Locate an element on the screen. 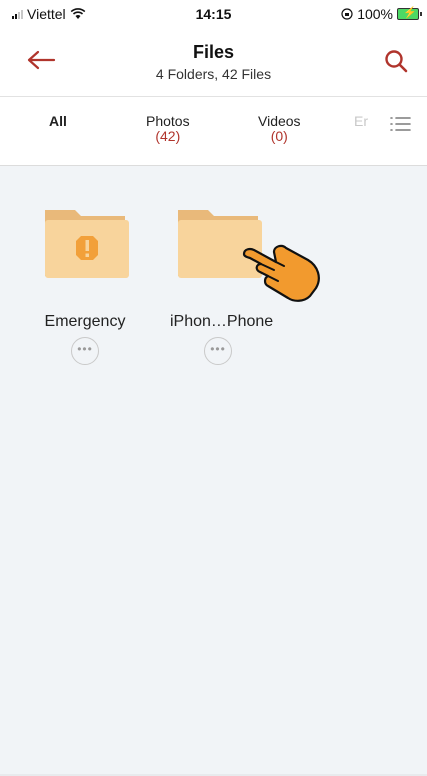  folder-name: Emergency is located at coordinates (85, 321).